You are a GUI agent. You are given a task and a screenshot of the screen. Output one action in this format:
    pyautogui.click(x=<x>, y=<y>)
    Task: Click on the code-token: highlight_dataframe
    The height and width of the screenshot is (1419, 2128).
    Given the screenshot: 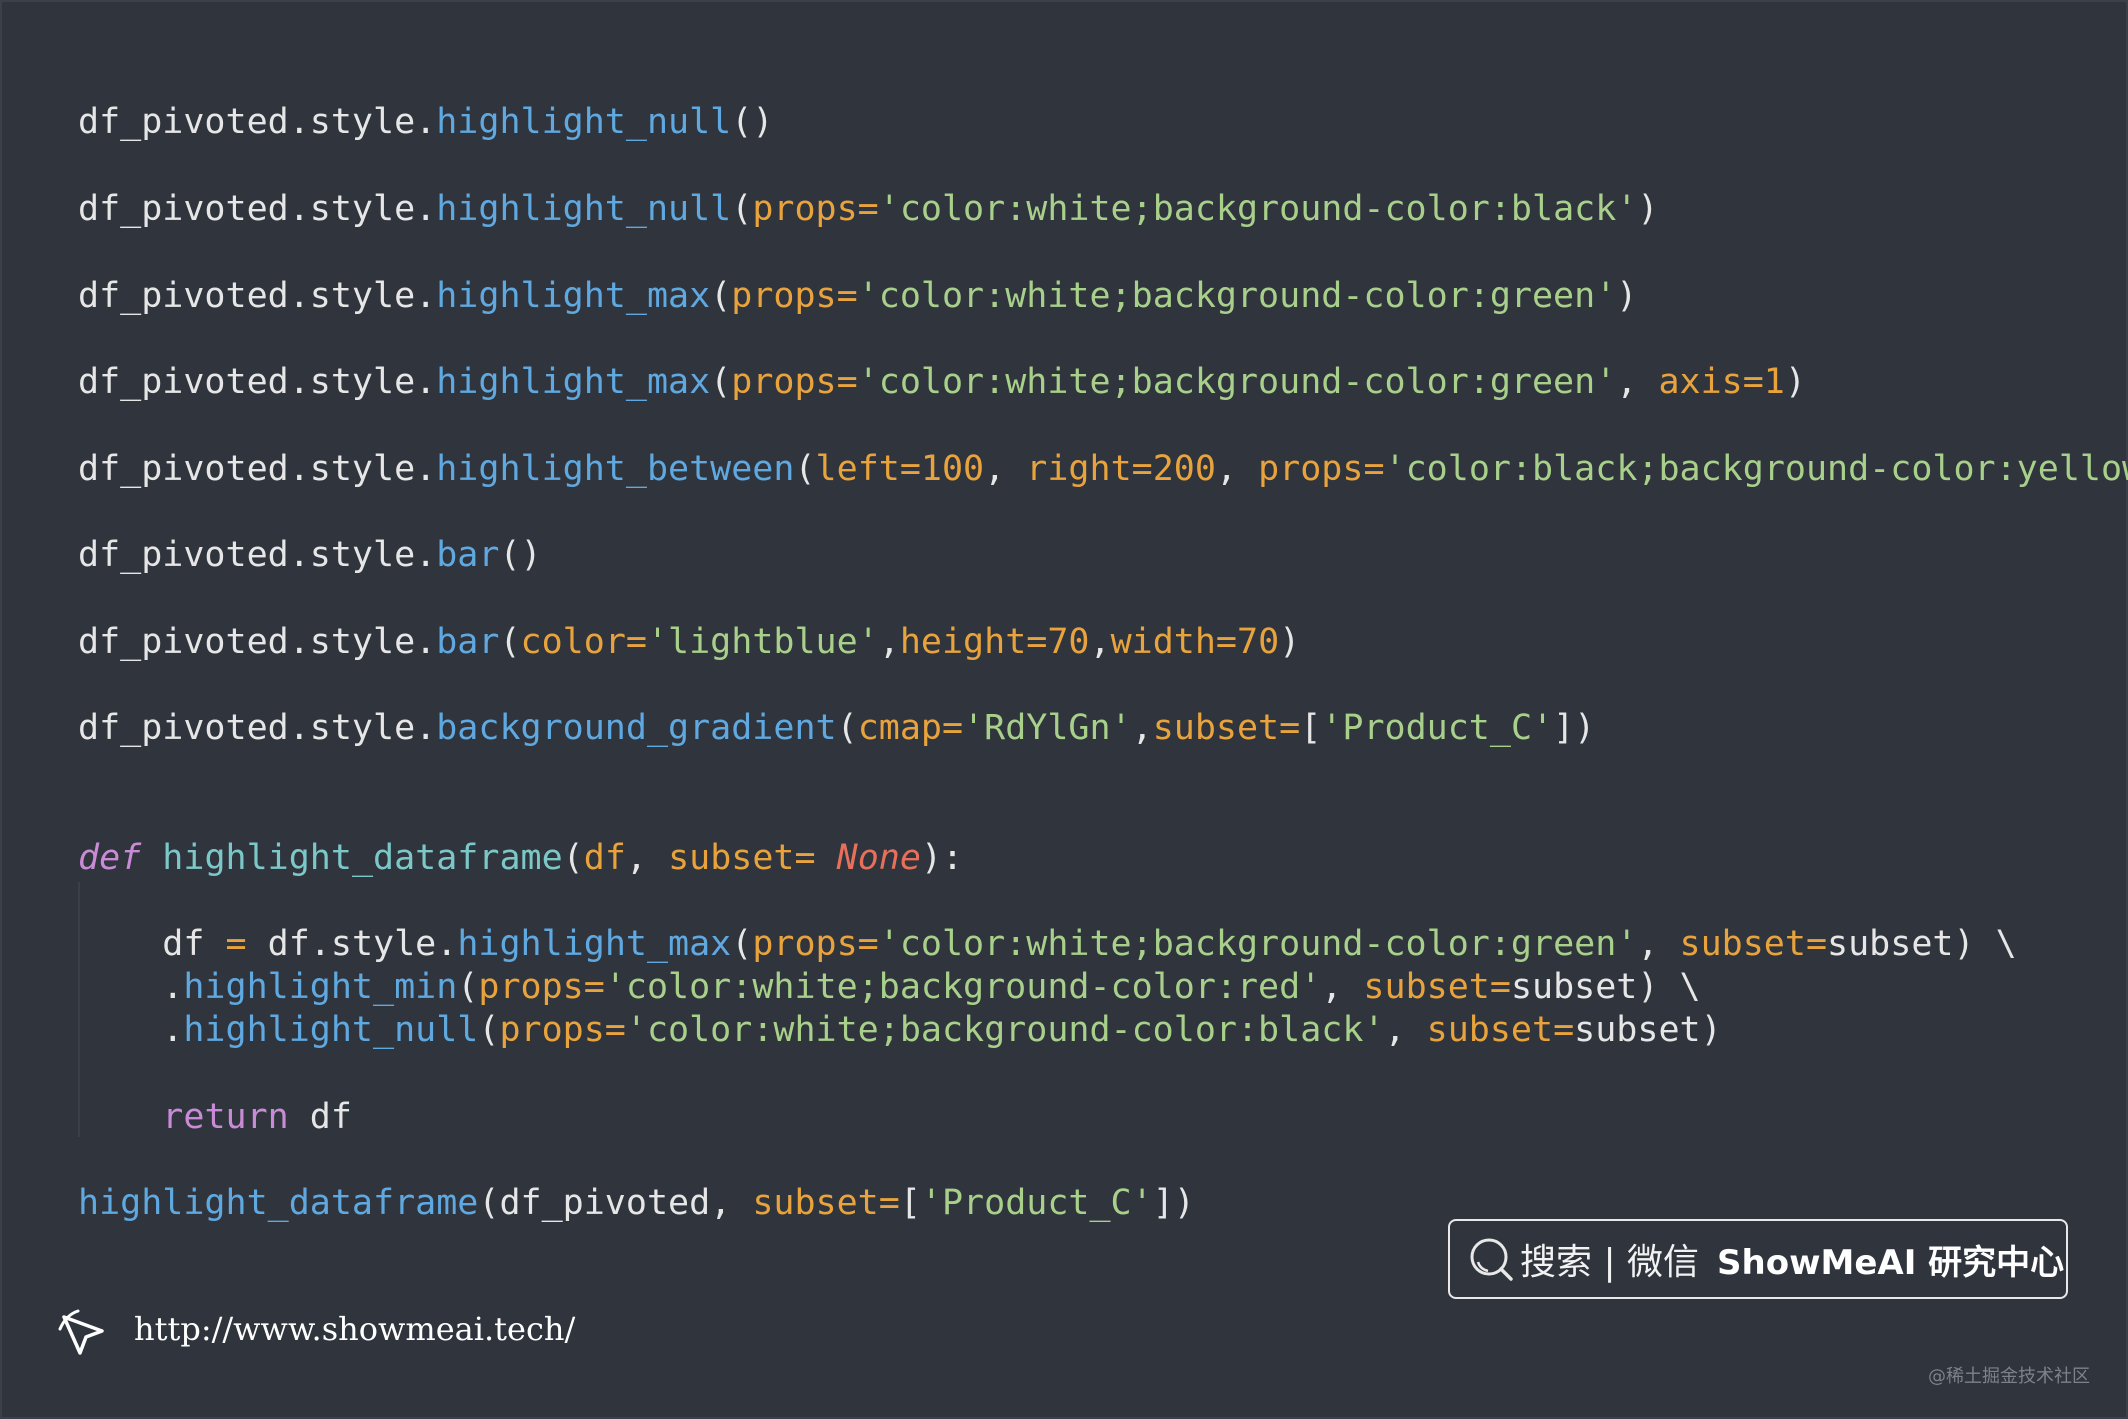 What is the action you would take?
    pyautogui.click(x=278, y=1203)
    